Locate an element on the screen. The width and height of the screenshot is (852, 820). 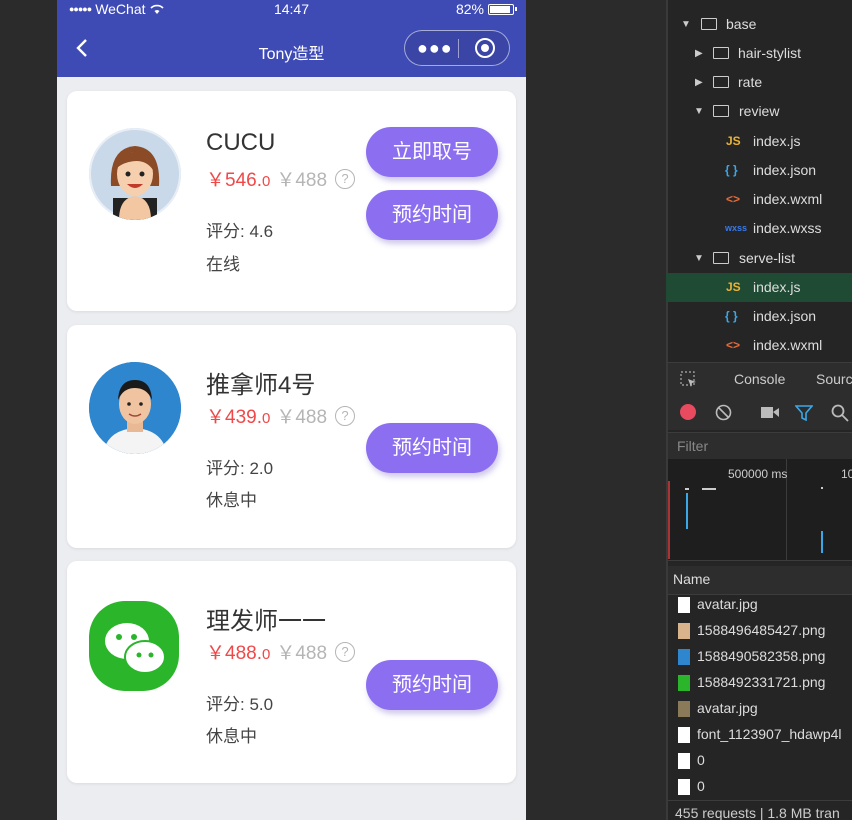
tree-folder-review: ▼ review is located at coordinates (759, 111).